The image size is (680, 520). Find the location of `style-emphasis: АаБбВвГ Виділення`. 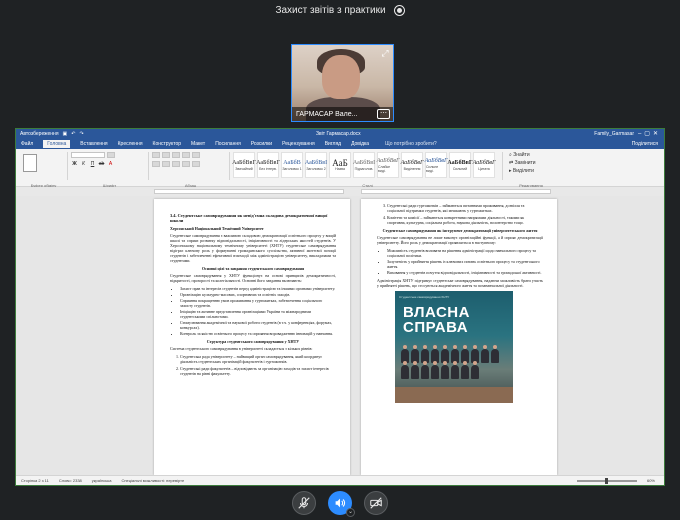

style-emphasis: АаБбВвГ Виділення is located at coordinates (412, 165).